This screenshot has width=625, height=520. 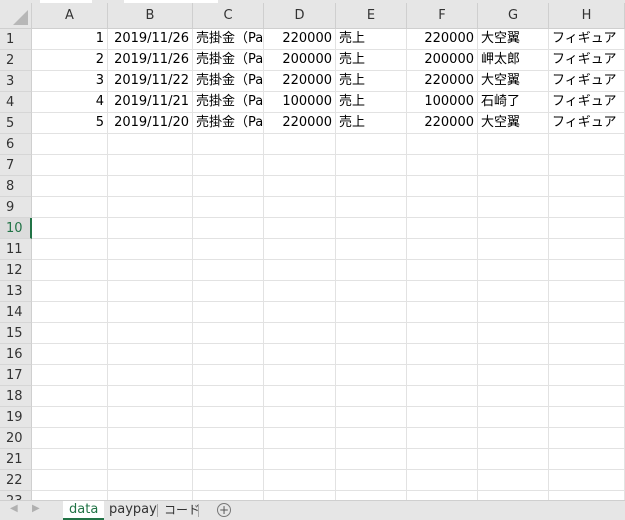 I want to click on cell-a14, so click(x=70, y=312).